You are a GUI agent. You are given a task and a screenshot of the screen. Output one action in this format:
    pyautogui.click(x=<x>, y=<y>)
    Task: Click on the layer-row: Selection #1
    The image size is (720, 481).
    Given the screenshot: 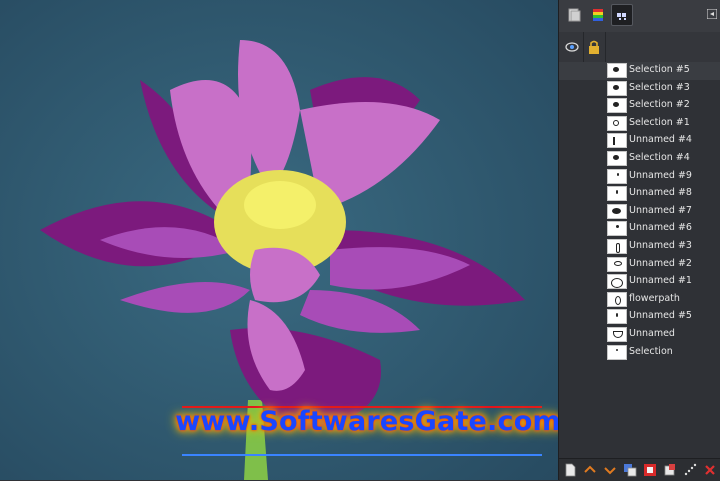 What is the action you would take?
    pyautogui.click(x=639, y=124)
    